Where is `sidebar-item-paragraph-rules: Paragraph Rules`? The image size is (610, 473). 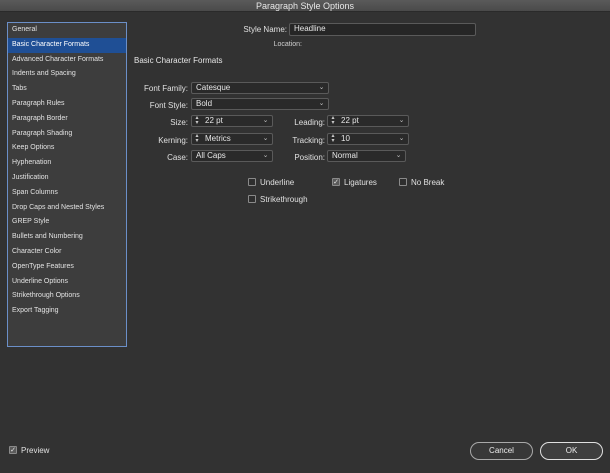 sidebar-item-paragraph-rules: Paragraph Rules is located at coordinates (67, 104).